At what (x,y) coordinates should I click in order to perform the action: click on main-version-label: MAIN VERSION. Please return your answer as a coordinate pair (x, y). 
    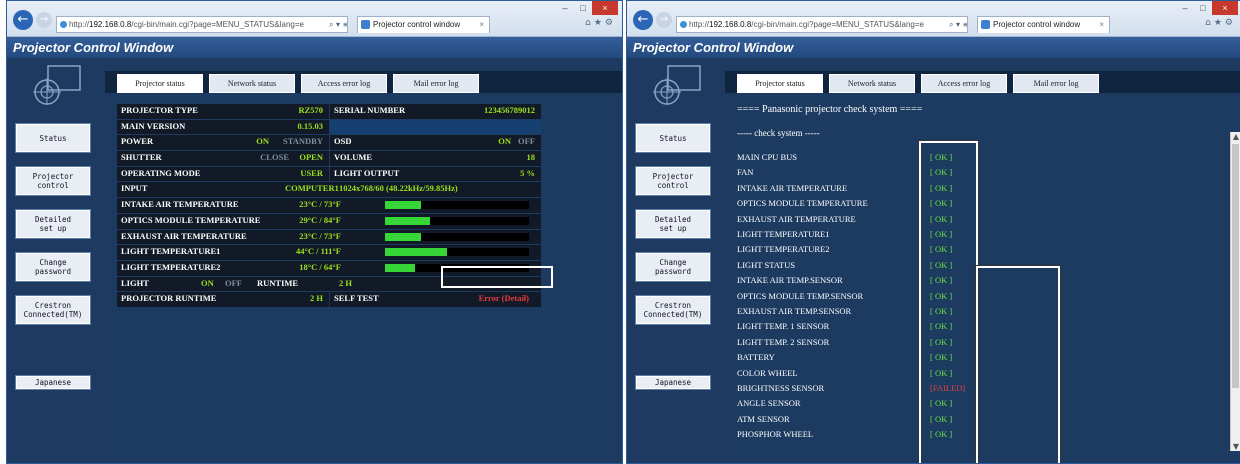
    Looking at the image, I should click on (153, 125).